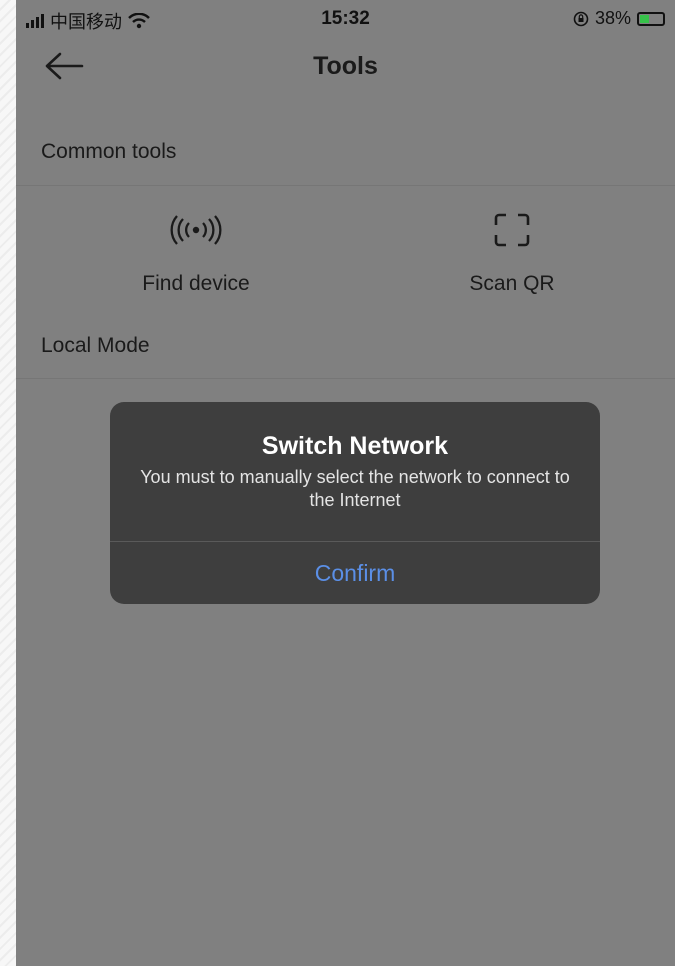 The width and height of the screenshot is (675, 966). What do you see at coordinates (196, 283) in the screenshot?
I see `find-device-label: Find device` at bounding box center [196, 283].